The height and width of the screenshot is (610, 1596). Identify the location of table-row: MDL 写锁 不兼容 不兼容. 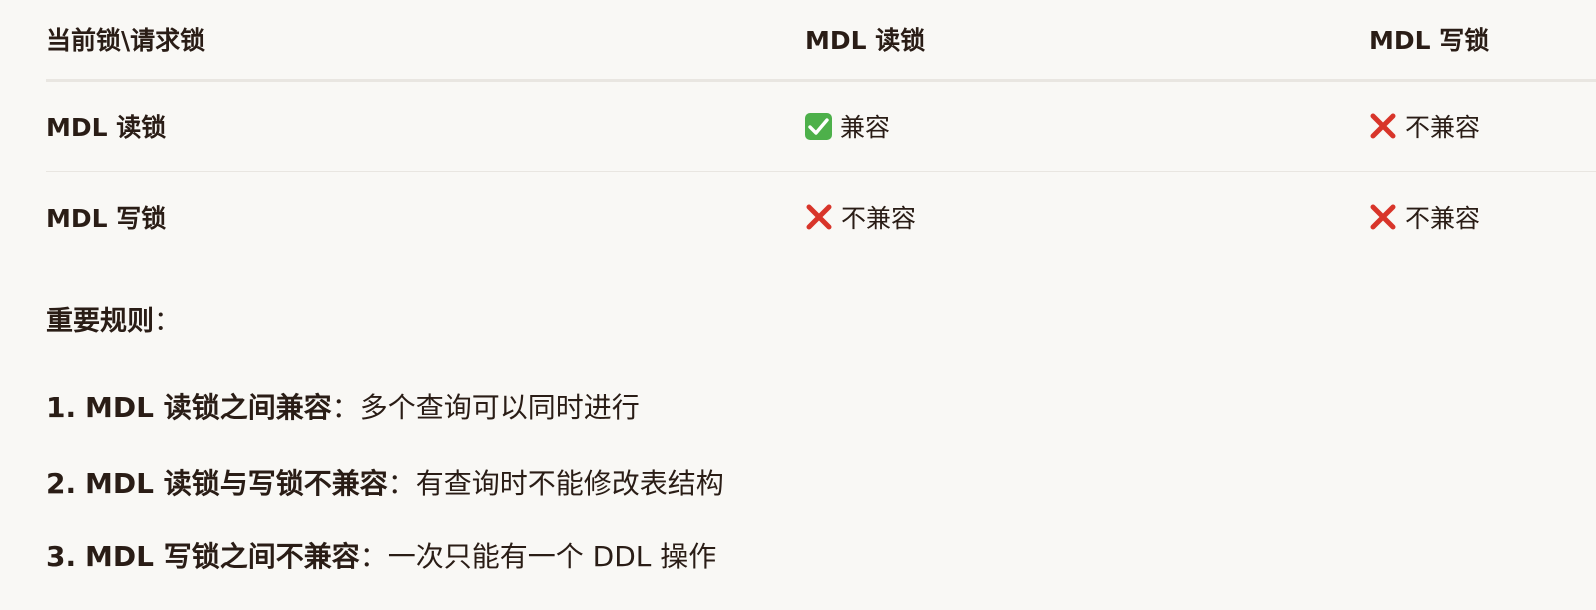
(821, 216).